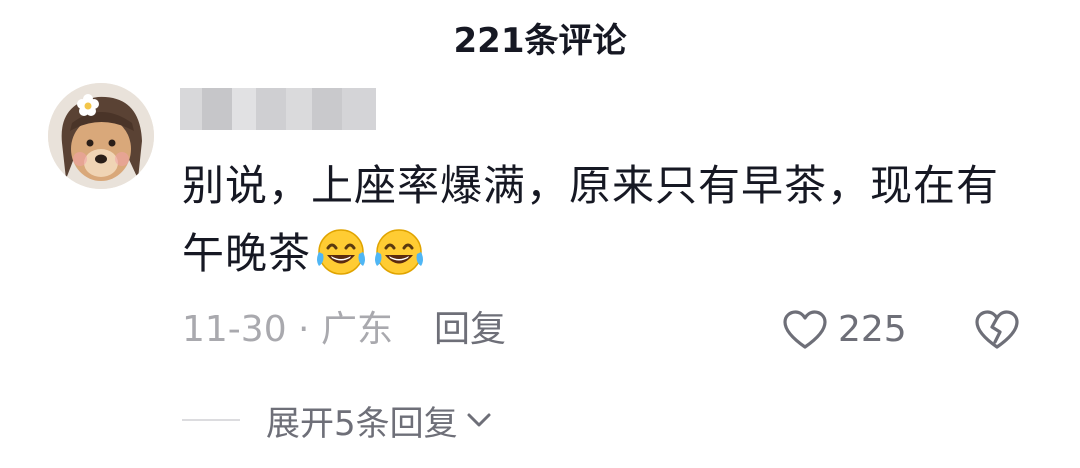 The height and width of the screenshot is (468, 1080). Describe the element at coordinates (362, 423) in the screenshot. I see `expand-replies-label: 展开5条回复` at that location.